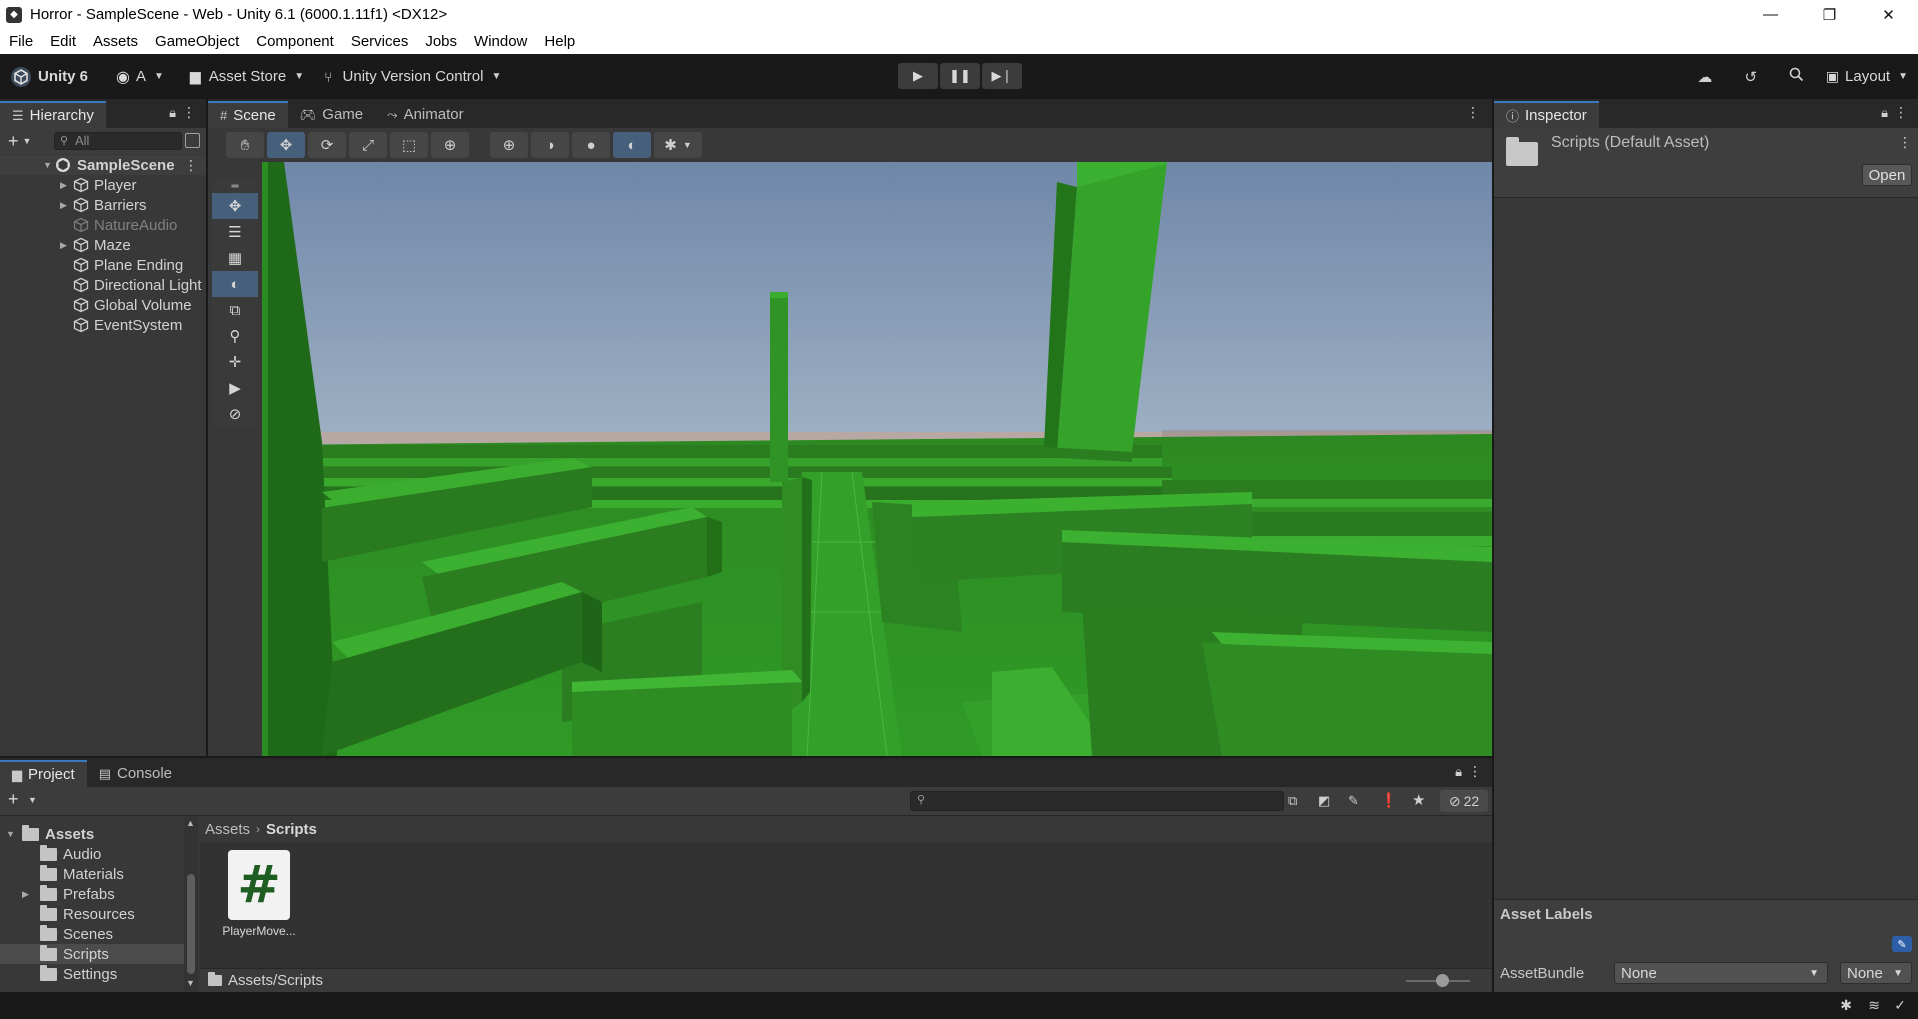 This screenshot has height=1019, width=1918. I want to click on debug-draw-dropdown: ✱ ▼, so click(678, 145).